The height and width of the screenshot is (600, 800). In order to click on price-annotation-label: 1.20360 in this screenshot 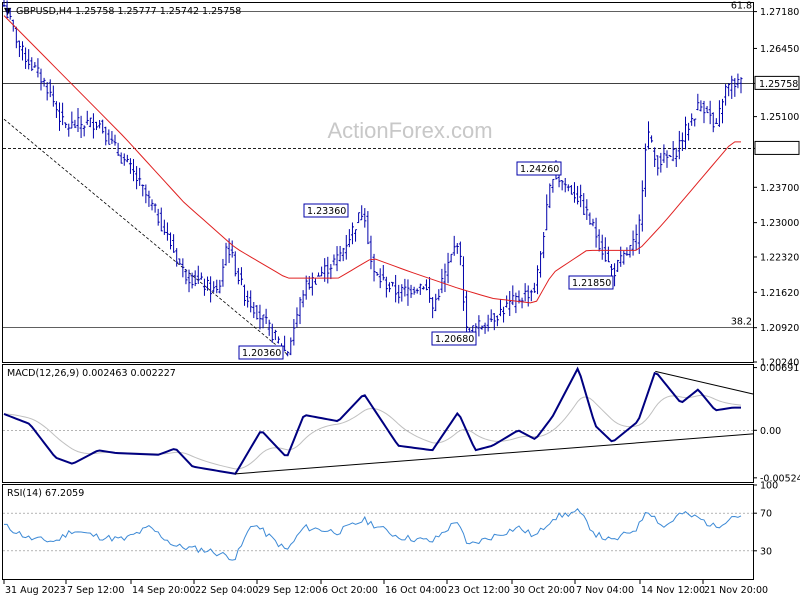, I will do `click(261, 353)`.